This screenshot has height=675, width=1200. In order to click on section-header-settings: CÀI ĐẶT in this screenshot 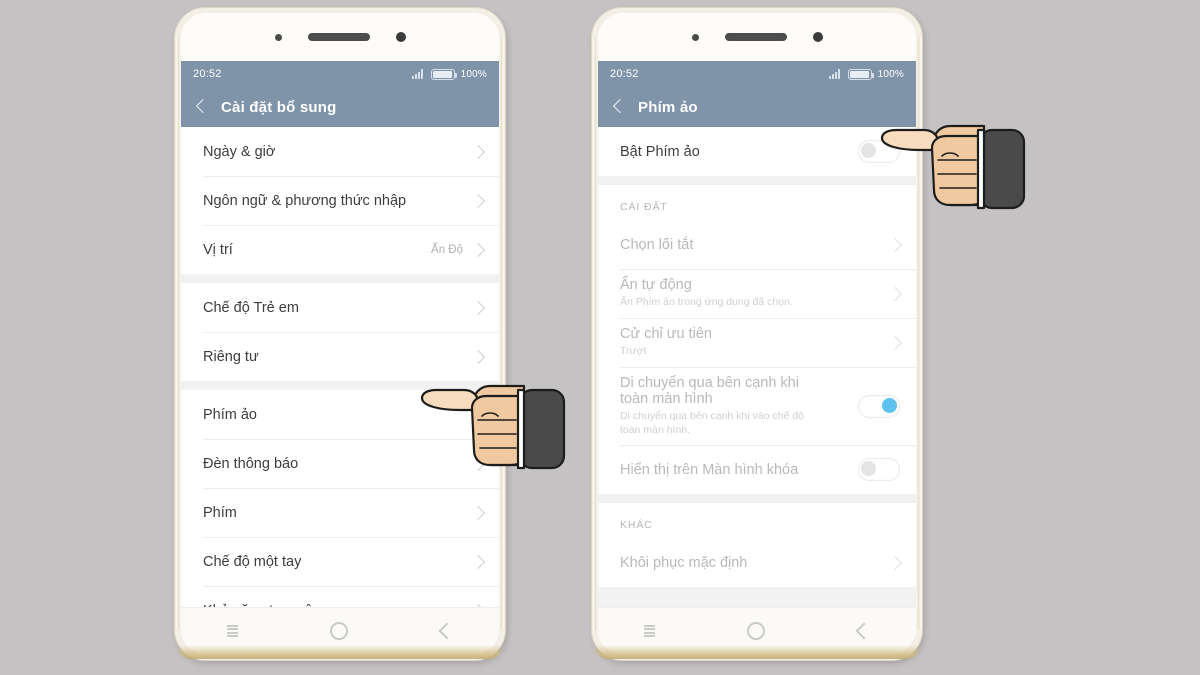, I will do `click(757, 202)`.